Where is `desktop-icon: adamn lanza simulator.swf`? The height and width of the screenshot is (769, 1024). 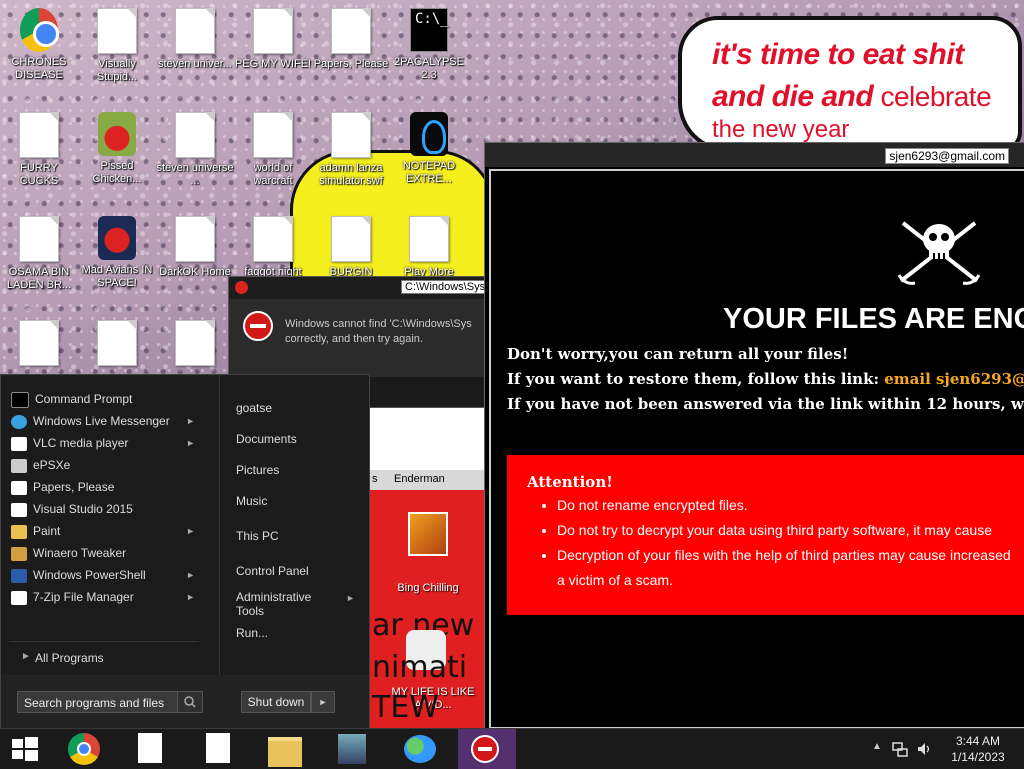 desktop-icon: adamn lanza simulator.swf is located at coordinates (351, 150).